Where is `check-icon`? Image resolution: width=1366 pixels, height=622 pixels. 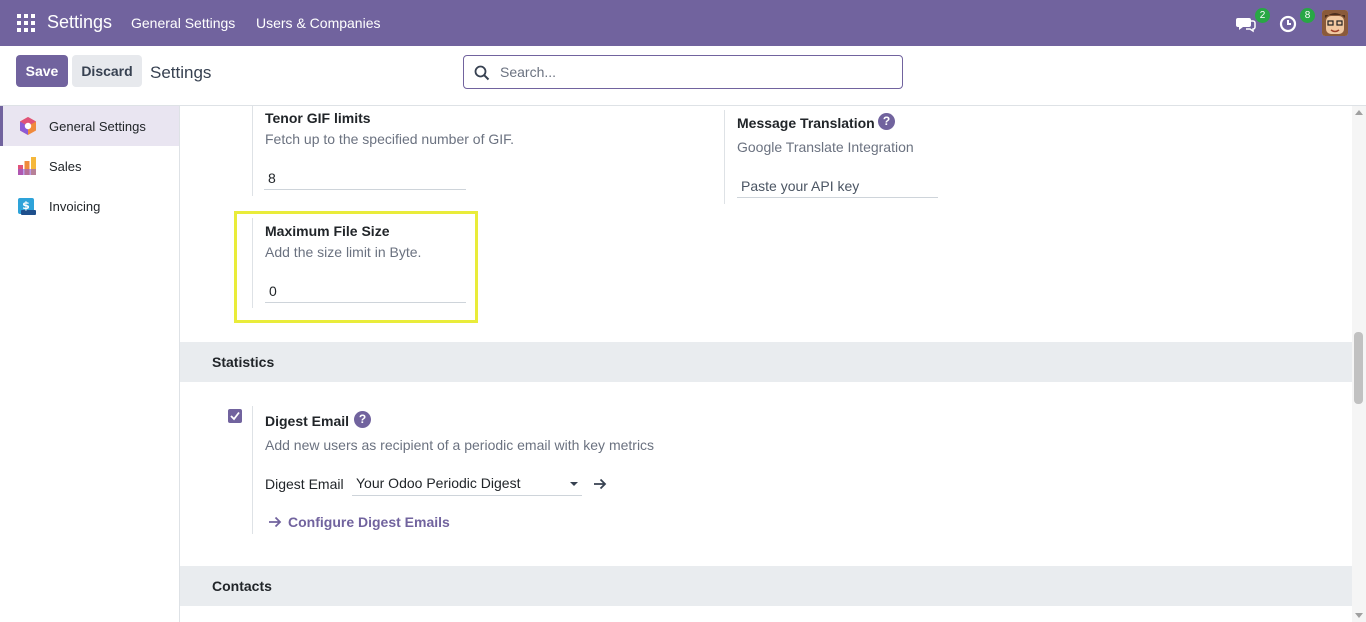
check-icon is located at coordinates (235, 416).